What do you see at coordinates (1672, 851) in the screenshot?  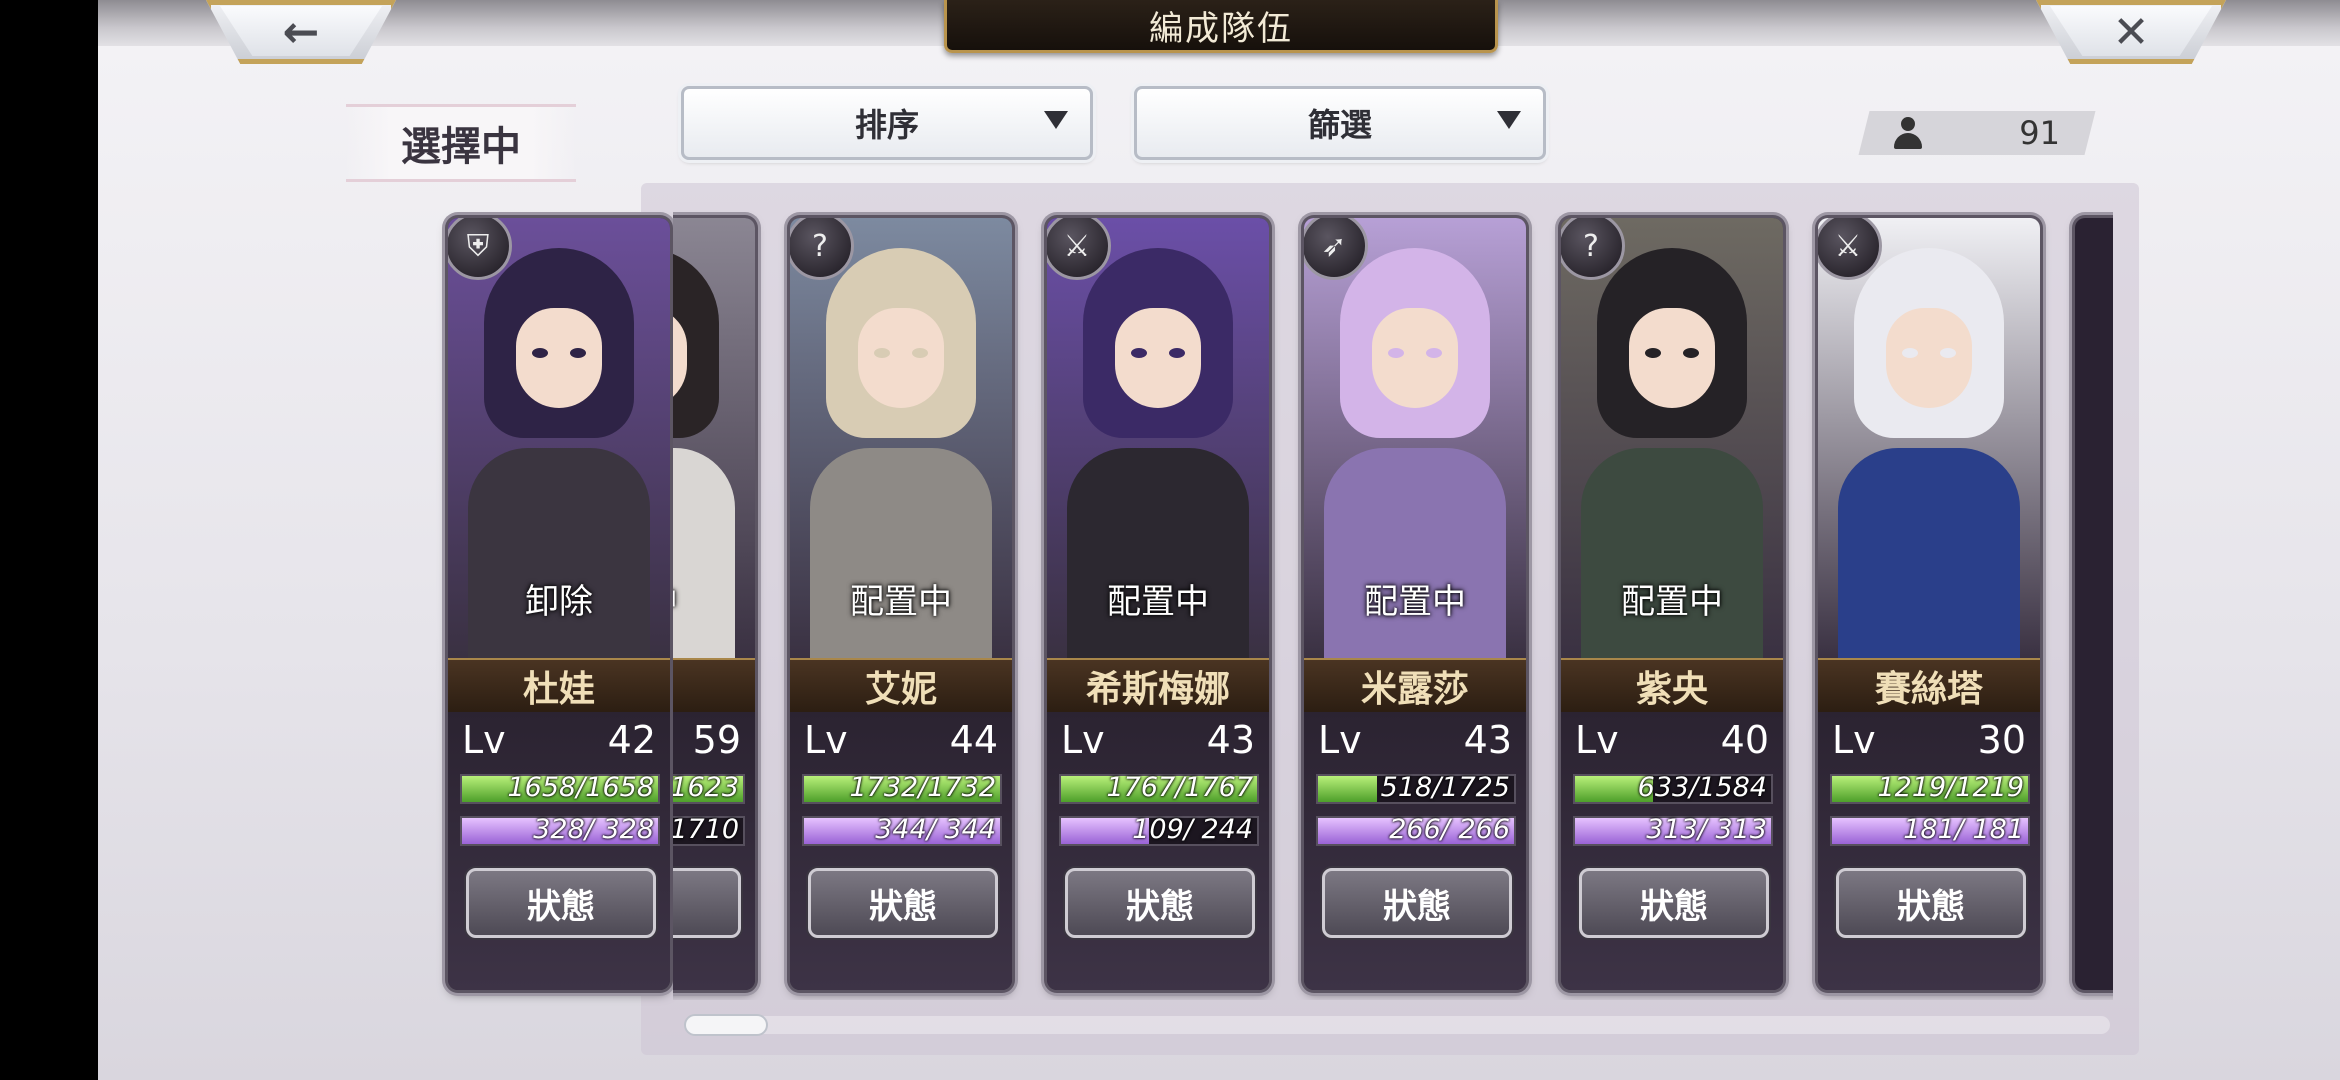 I see `character-stats: Lv 40 633/1584 313/ 313 狀態` at bounding box center [1672, 851].